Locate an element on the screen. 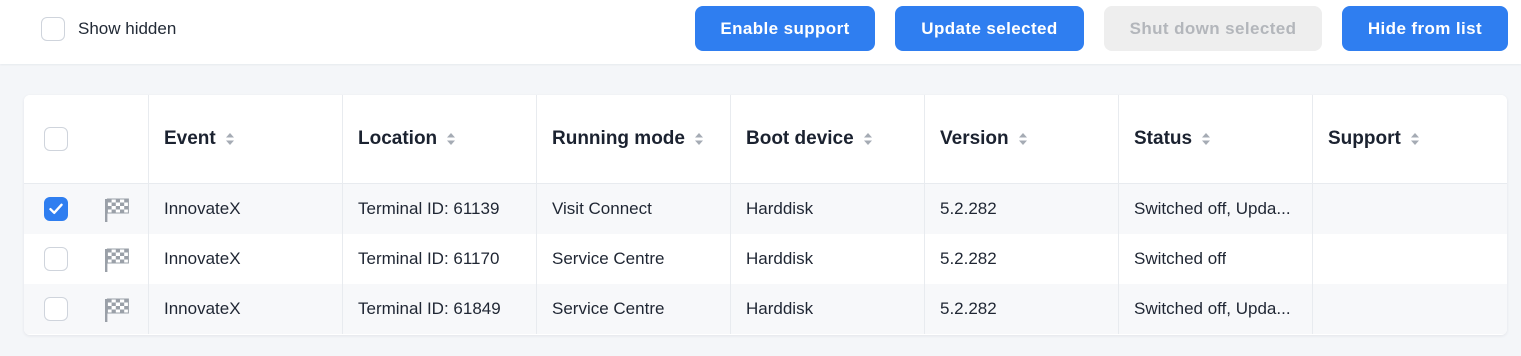 Image resolution: width=1521 pixels, height=356 pixels. cell-status-text: Switched off is located at coordinates (1180, 258).